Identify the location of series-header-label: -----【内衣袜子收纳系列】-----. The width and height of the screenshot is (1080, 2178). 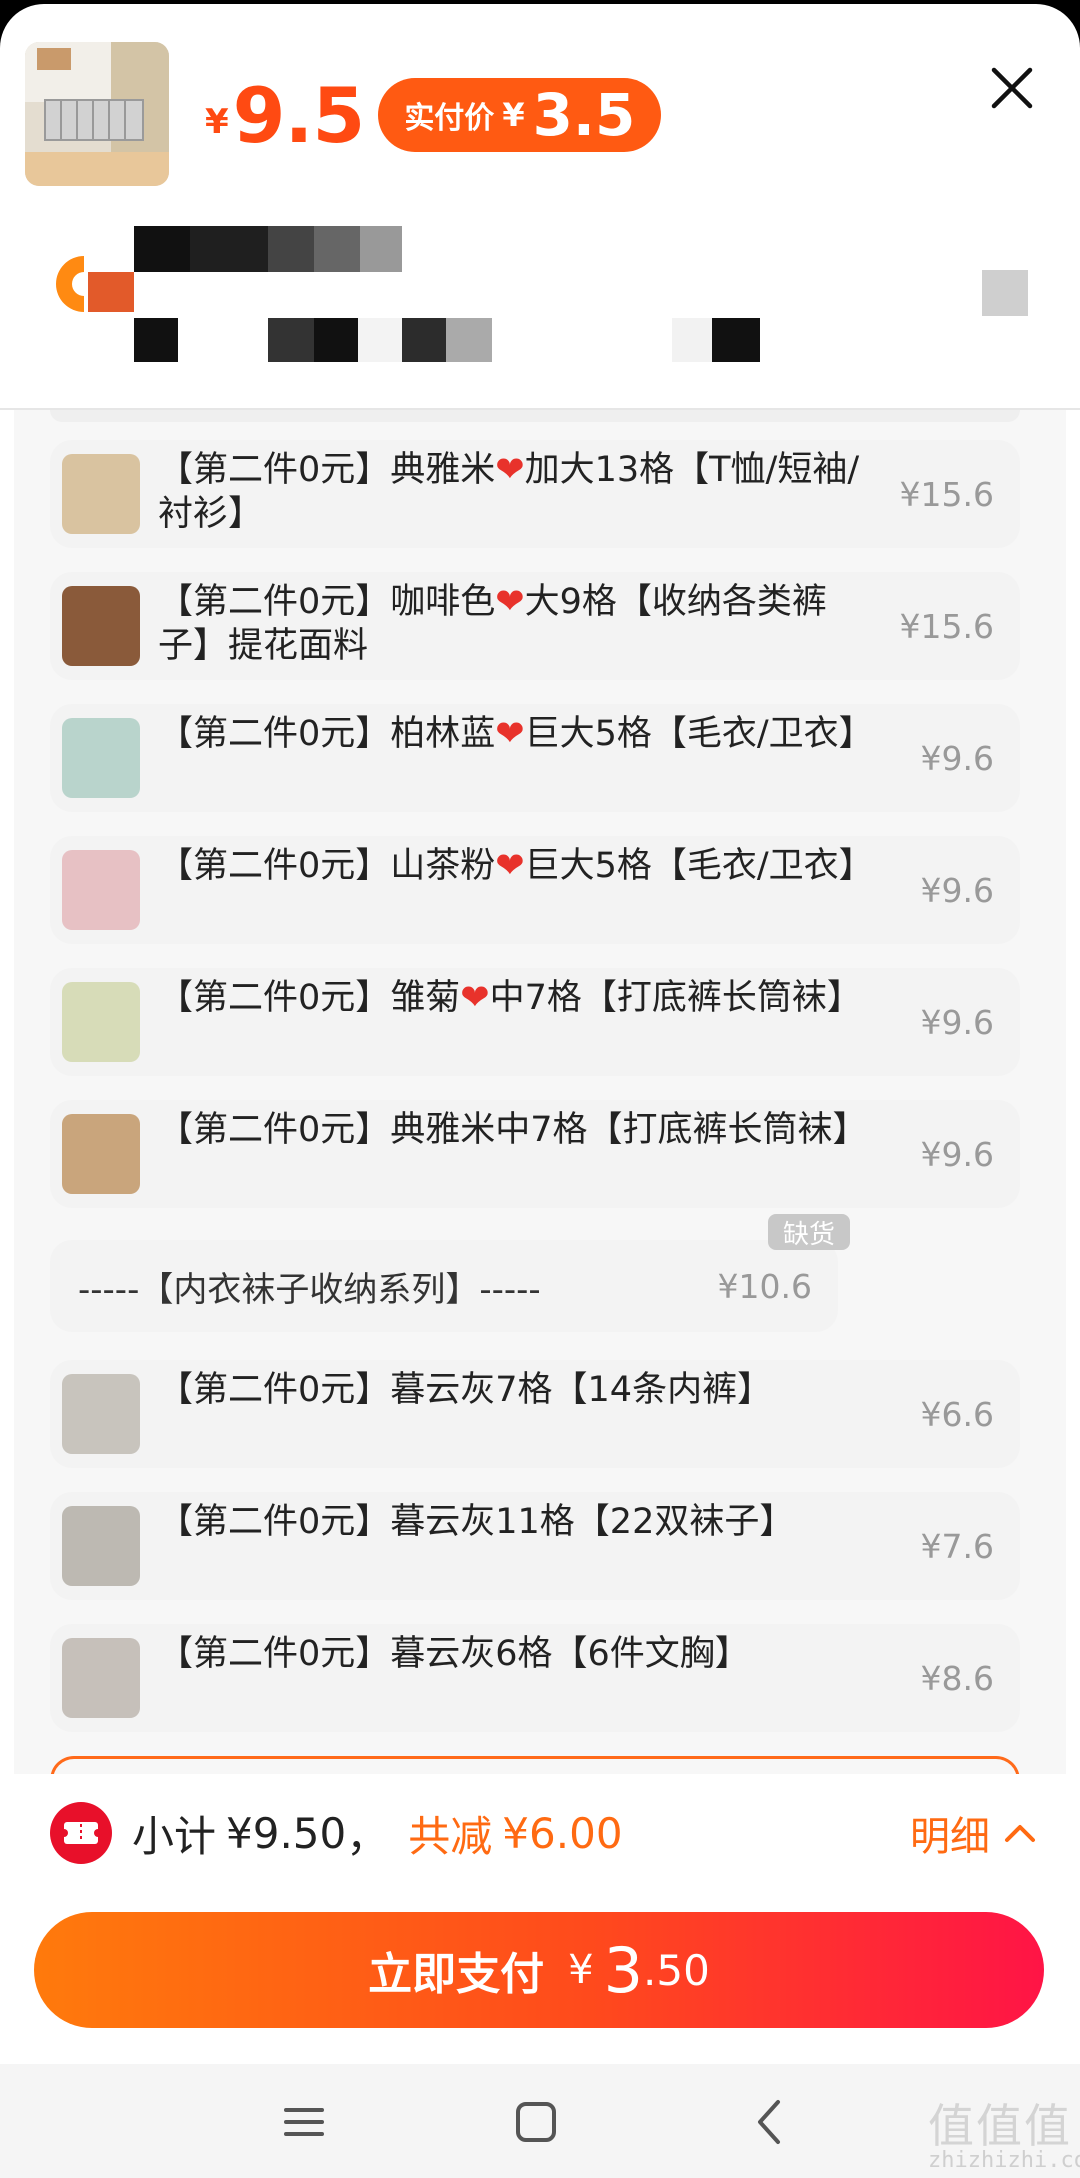
(309, 1289).